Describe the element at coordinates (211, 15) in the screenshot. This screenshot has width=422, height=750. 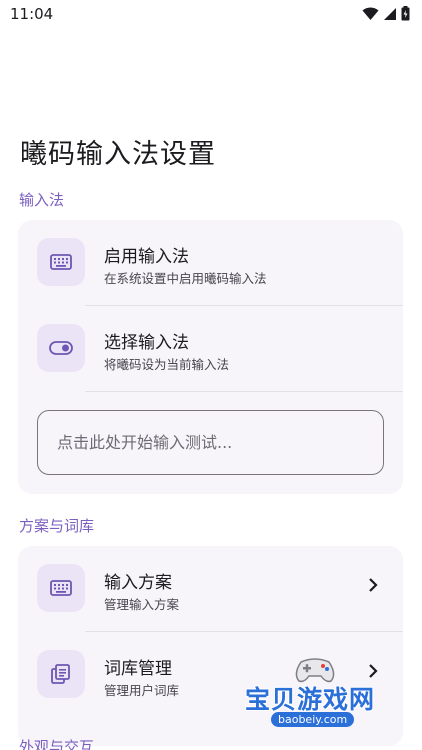
I see `status-bar: 11:04` at that location.